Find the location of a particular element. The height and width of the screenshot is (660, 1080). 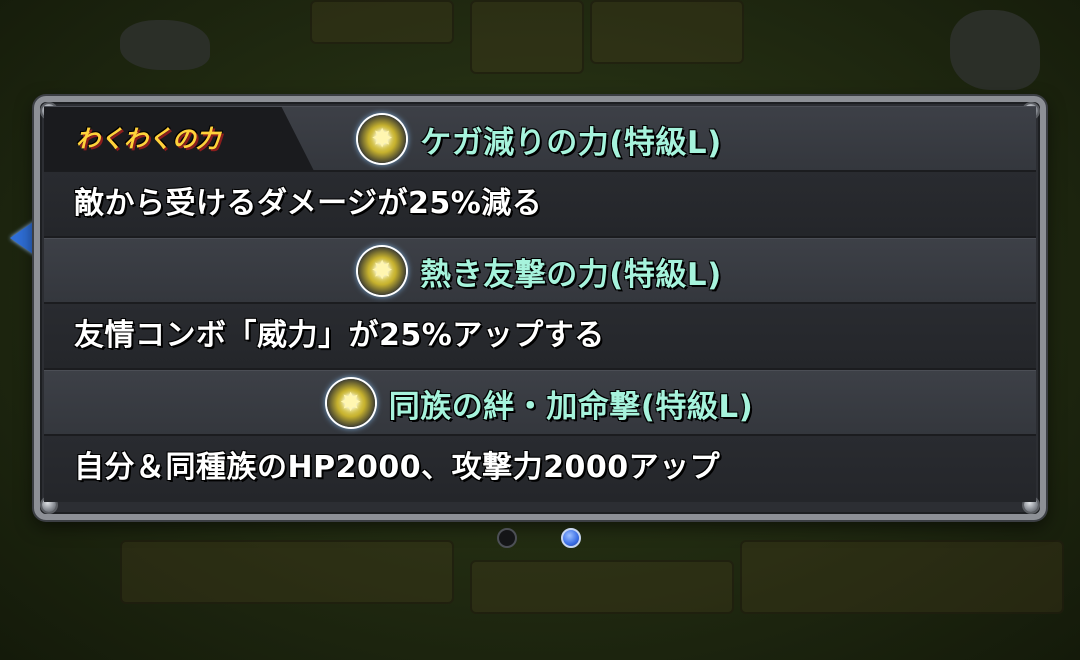

ability-title: 同族の絆・加命撃(特級L) is located at coordinates (571, 406).